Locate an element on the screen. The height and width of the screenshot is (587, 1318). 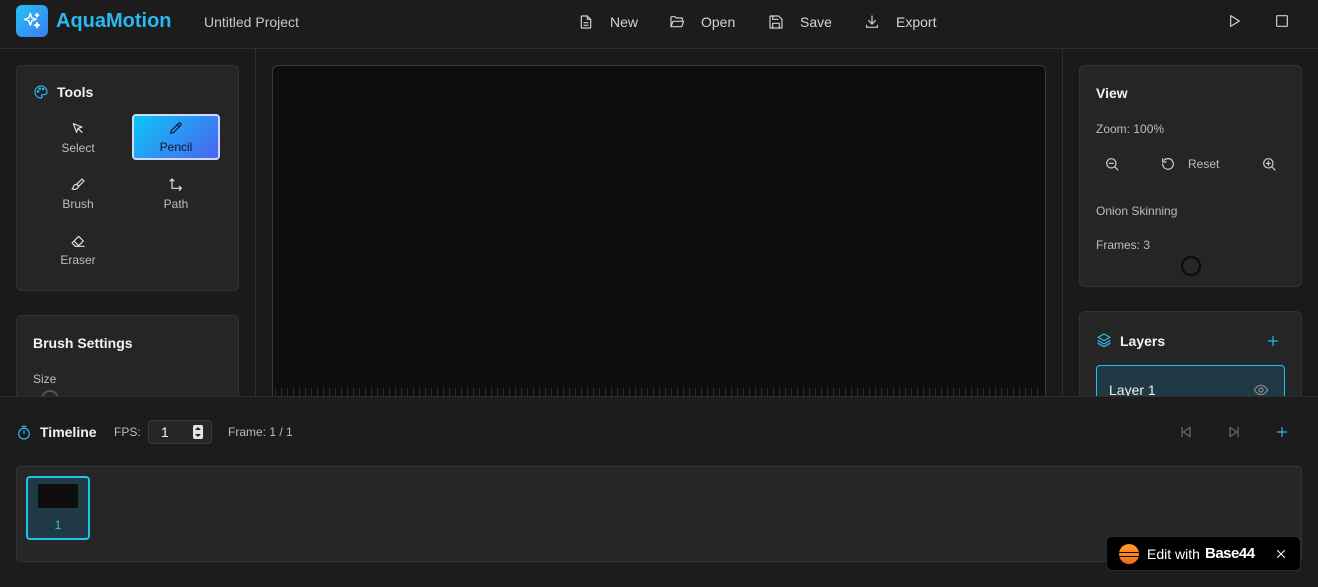
first-frame-button is located at coordinates (1186, 432).